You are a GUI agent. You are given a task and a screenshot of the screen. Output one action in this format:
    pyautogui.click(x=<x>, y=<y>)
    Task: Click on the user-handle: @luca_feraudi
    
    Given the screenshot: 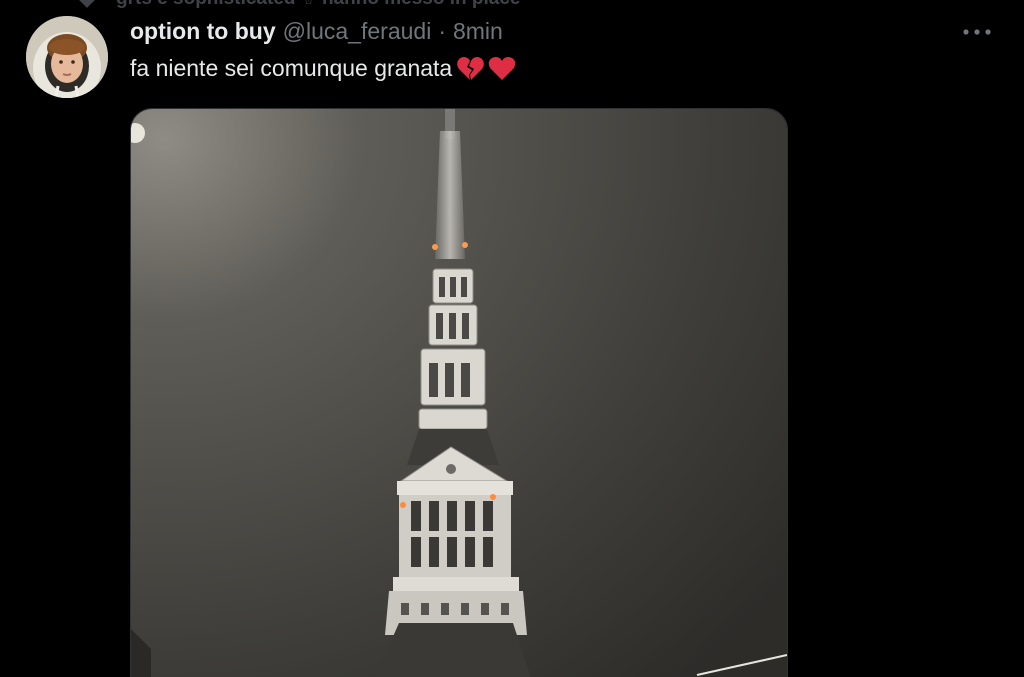 What is the action you would take?
    pyautogui.click(x=357, y=31)
    